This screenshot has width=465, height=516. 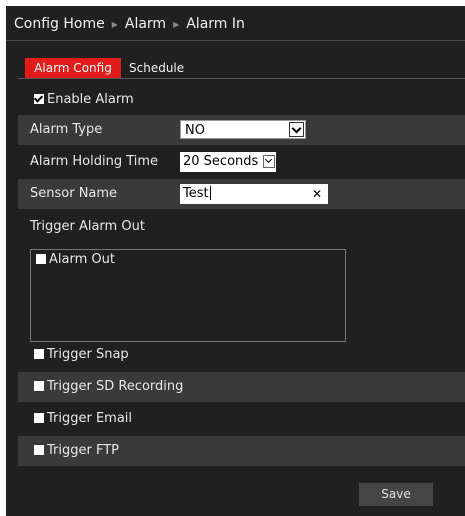 I want to click on alarm-type-row: Alarm Type NO, so click(x=241, y=130).